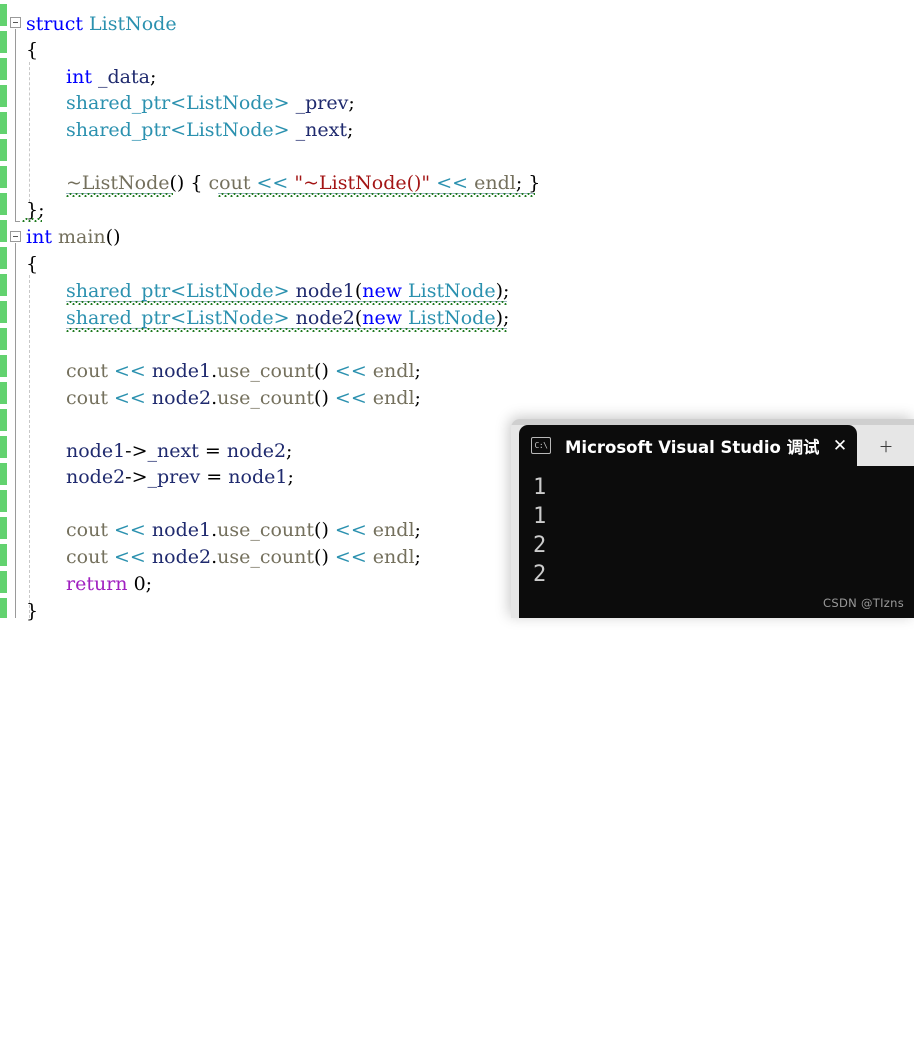  I want to click on code-line: return 0;, so click(109, 584).